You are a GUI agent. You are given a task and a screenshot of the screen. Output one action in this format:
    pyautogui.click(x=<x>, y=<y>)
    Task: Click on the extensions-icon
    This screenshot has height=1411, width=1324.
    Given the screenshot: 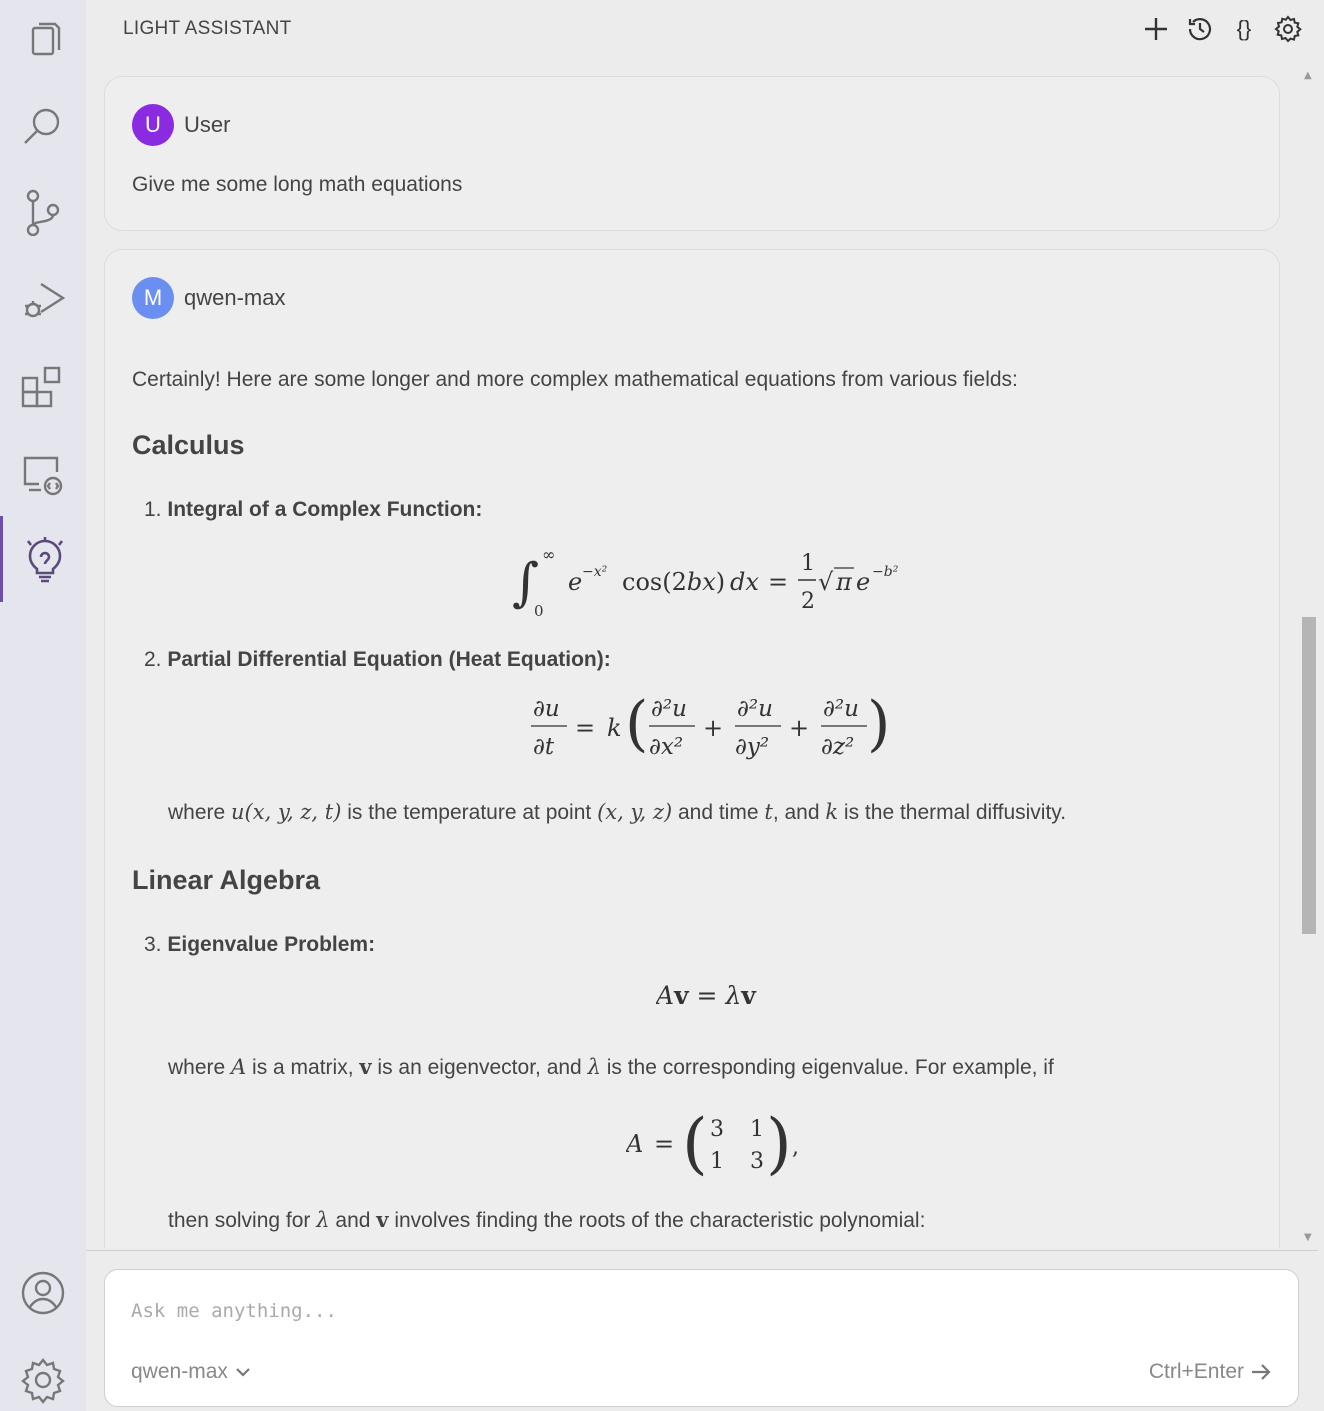 What is the action you would take?
    pyautogui.click(x=43, y=386)
    